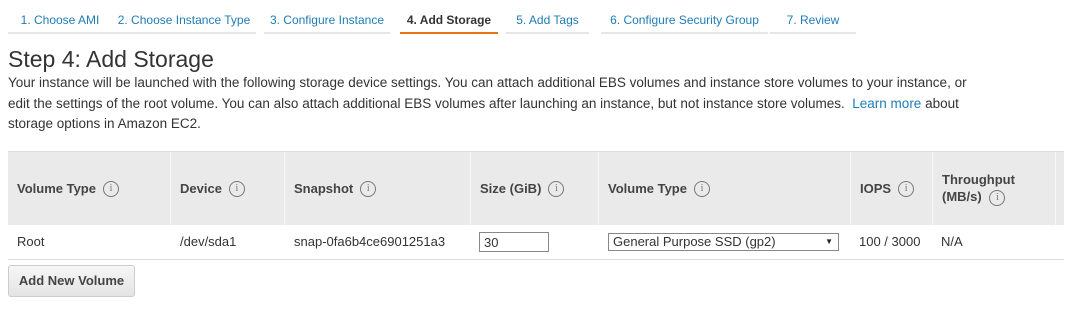 This screenshot has height=314, width=1065. I want to click on header-iops: IOPS i, so click(892, 188).